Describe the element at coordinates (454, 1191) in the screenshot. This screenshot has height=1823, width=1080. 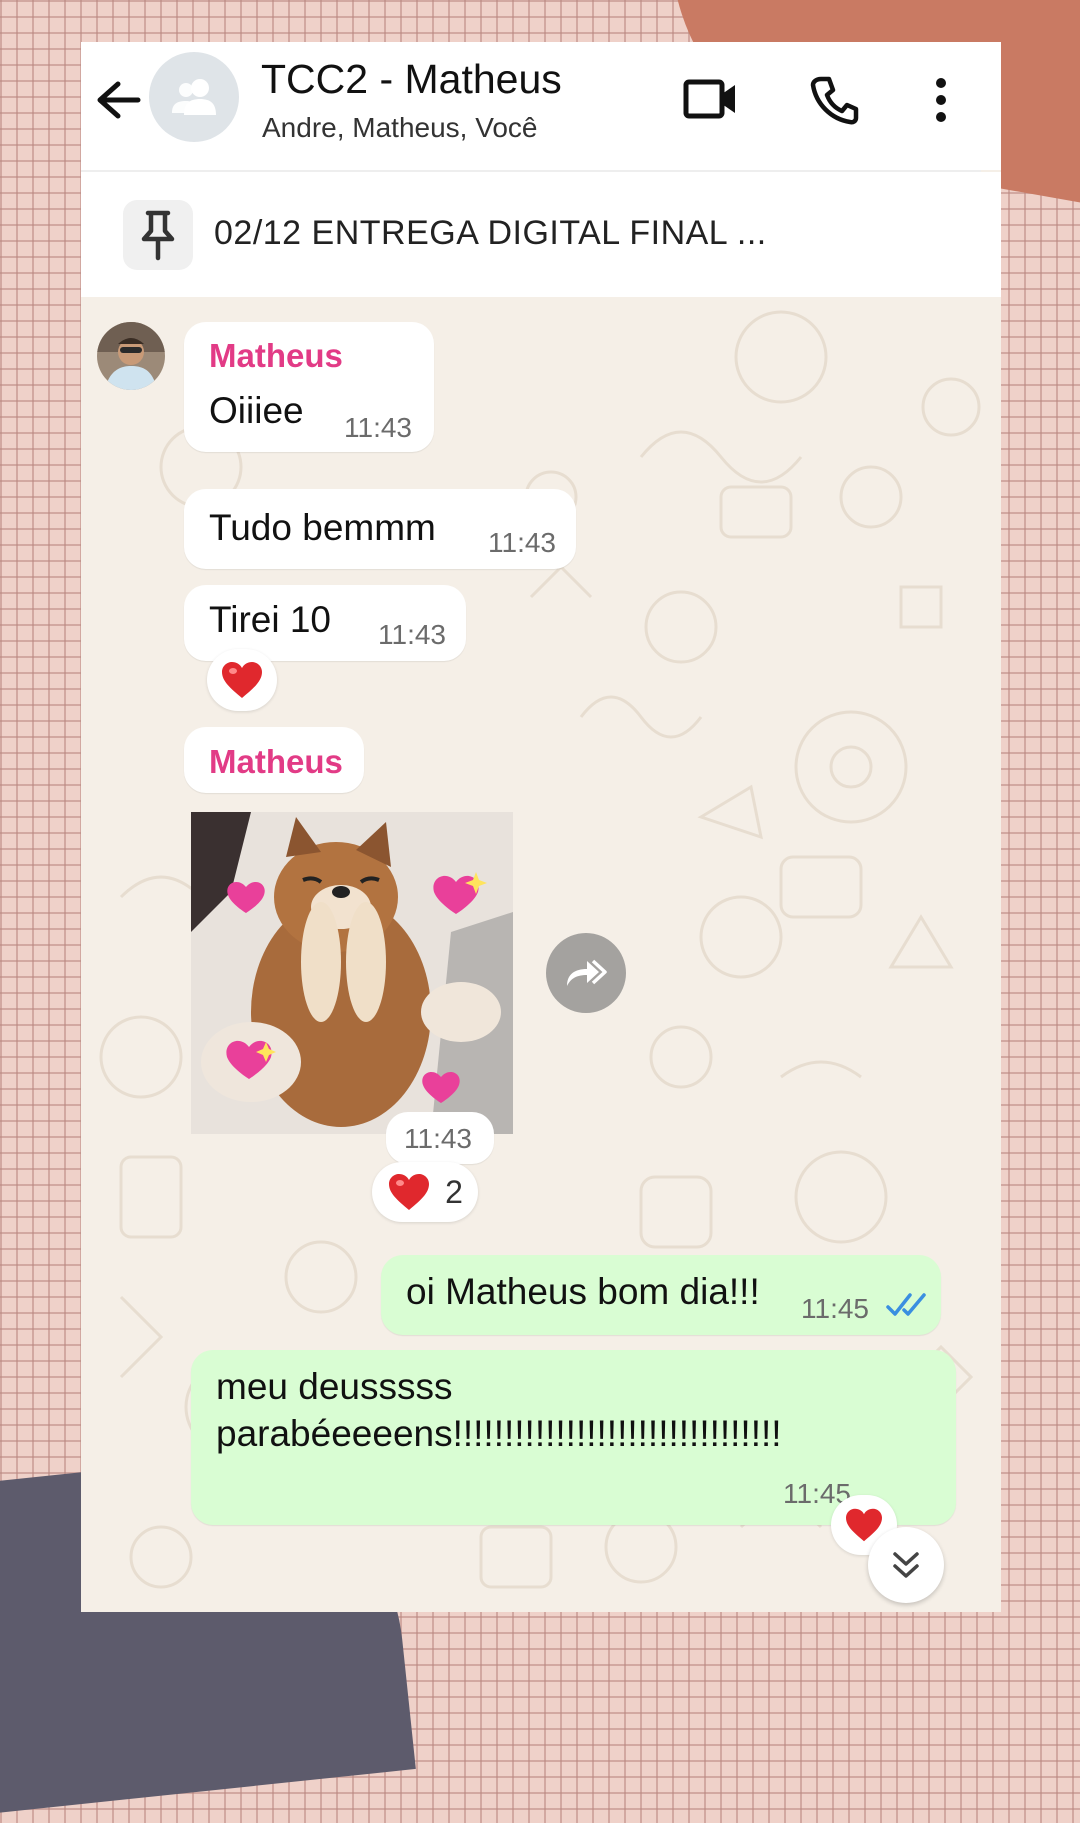
I see `reaction-count: 2` at that location.